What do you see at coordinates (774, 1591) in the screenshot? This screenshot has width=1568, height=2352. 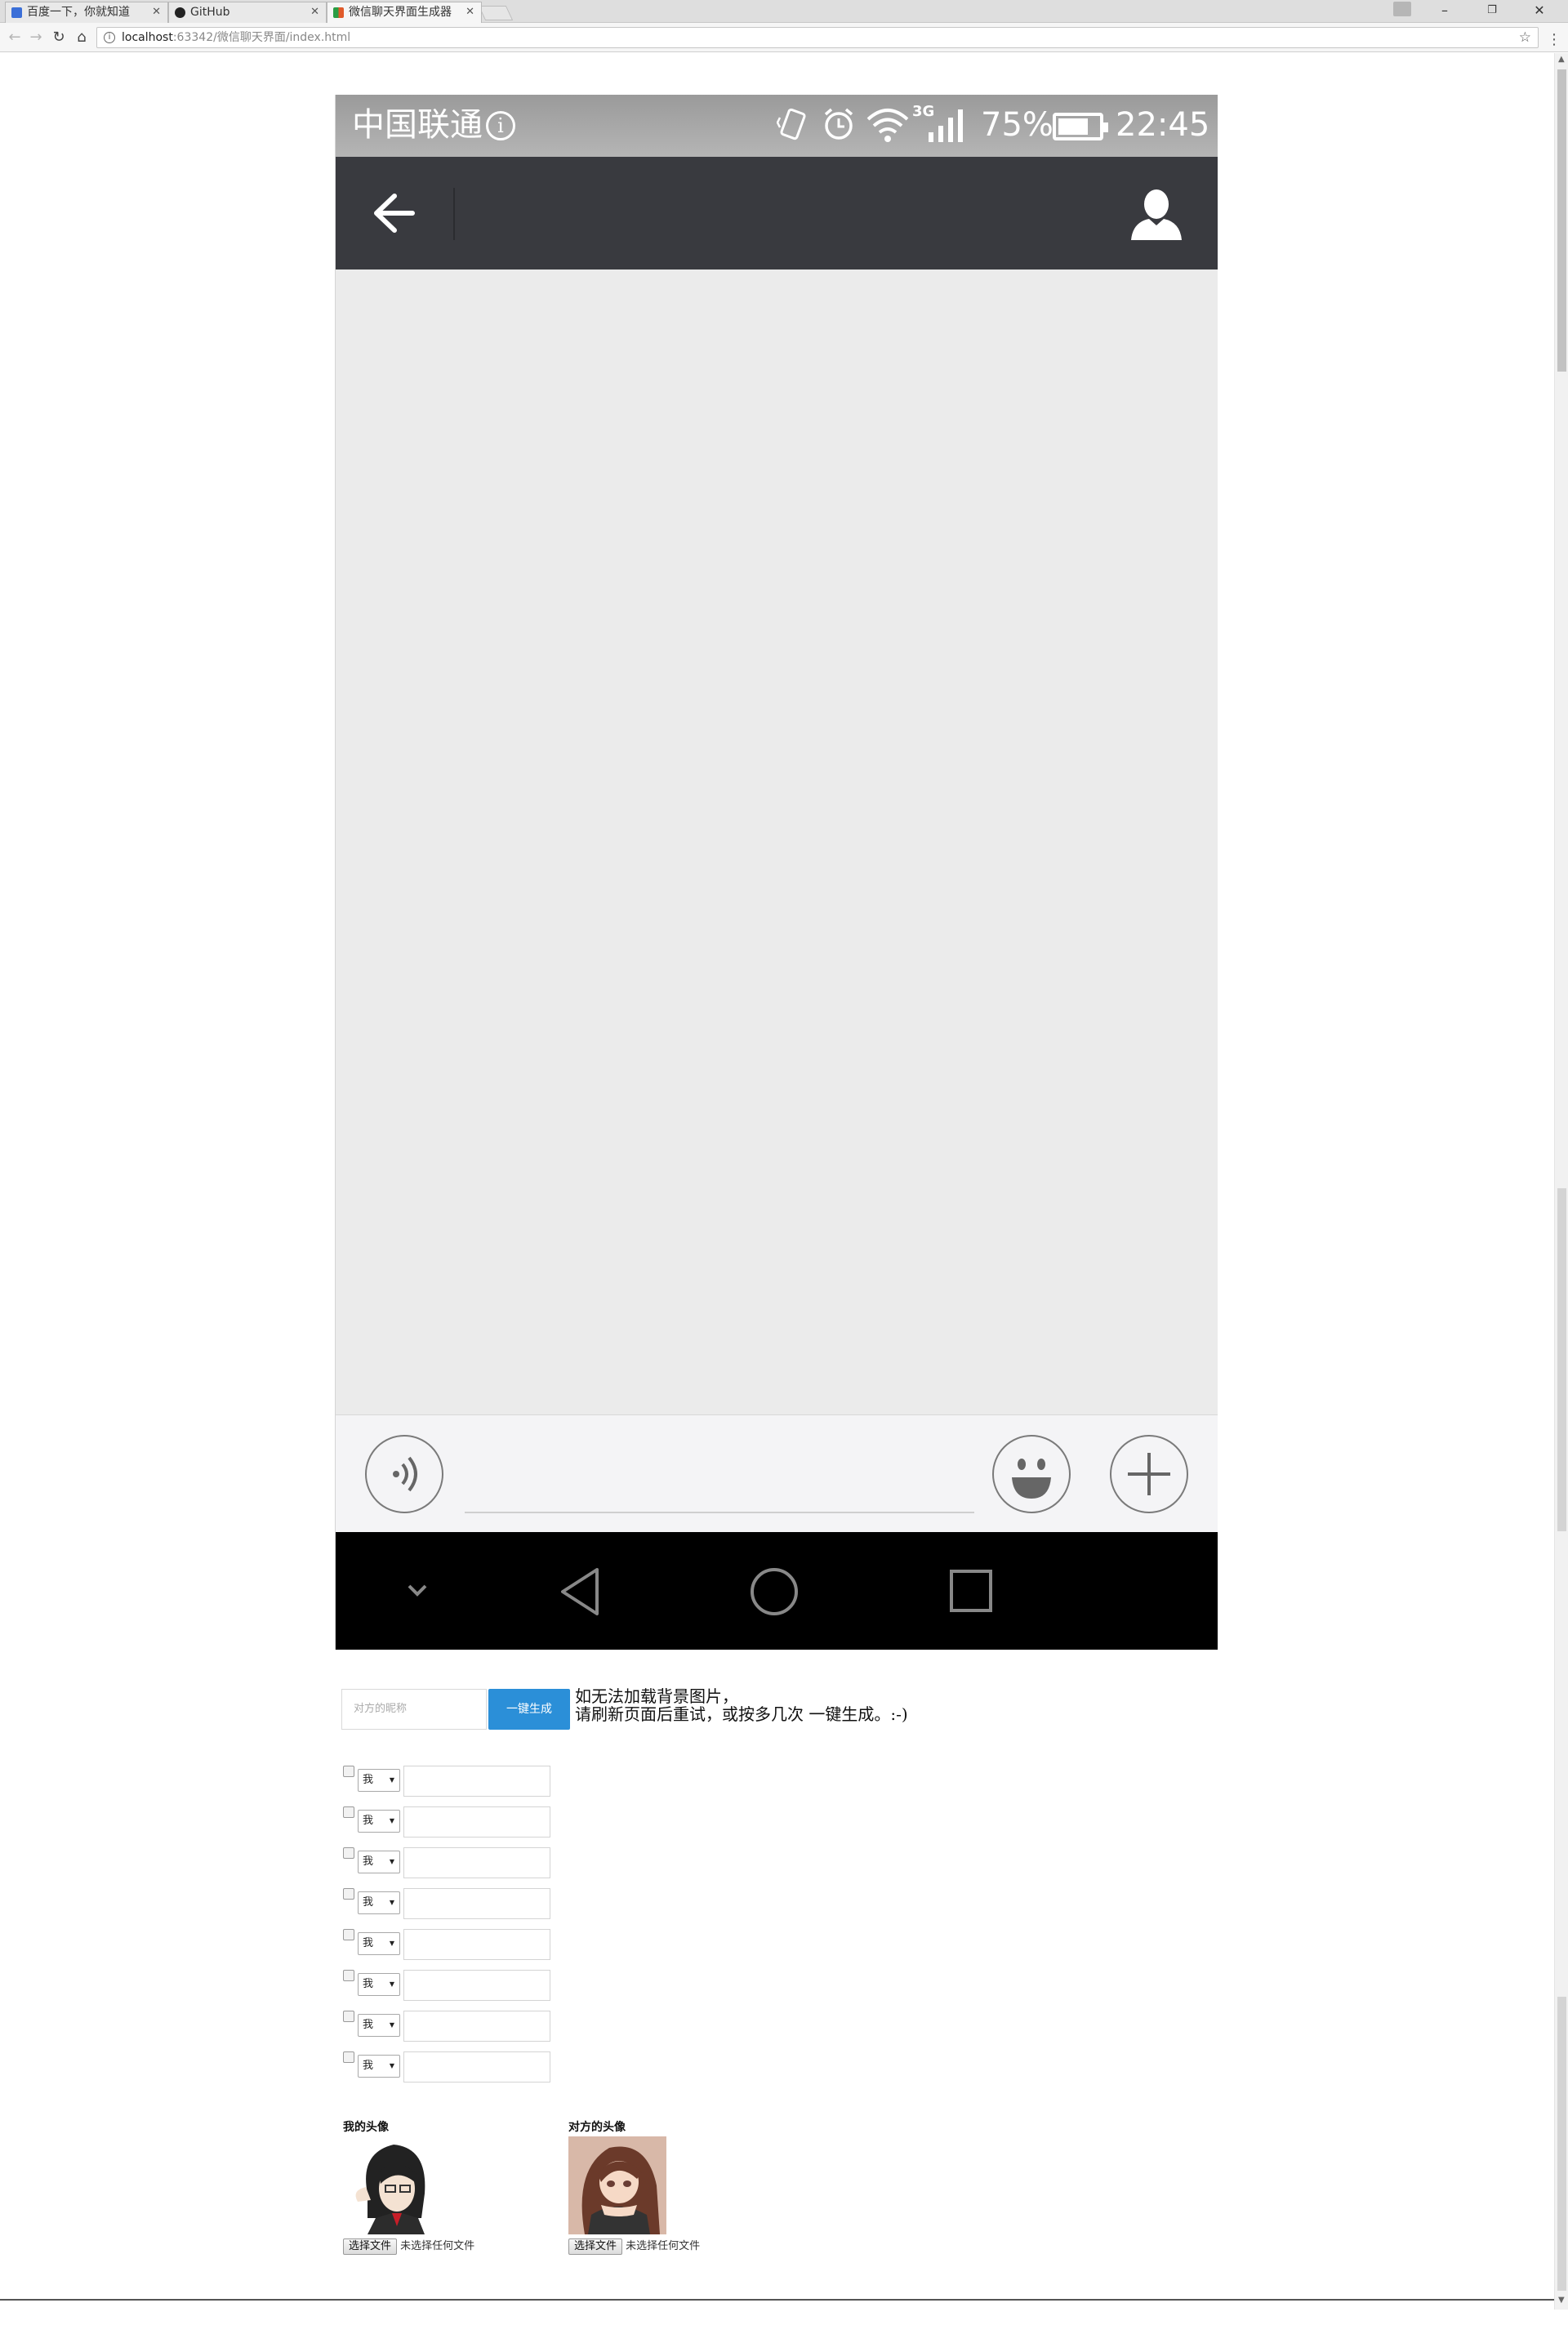 I see `nav-home-circle-icon` at bounding box center [774, 1591].